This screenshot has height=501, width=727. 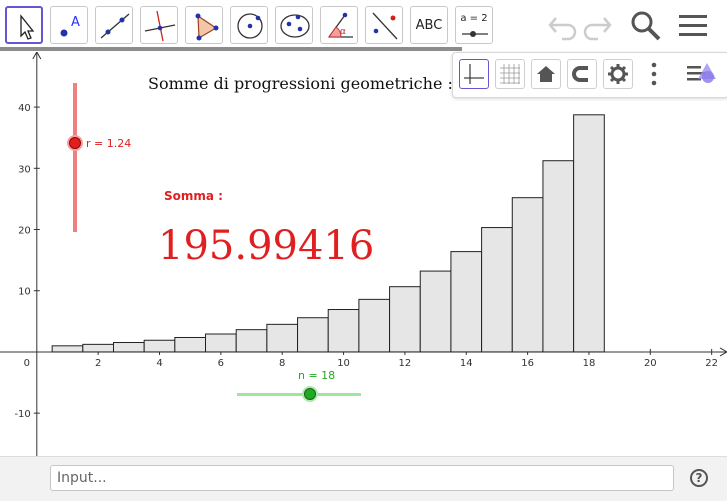 I want to click on axes-toggle-button, so click(x=474, y=74).